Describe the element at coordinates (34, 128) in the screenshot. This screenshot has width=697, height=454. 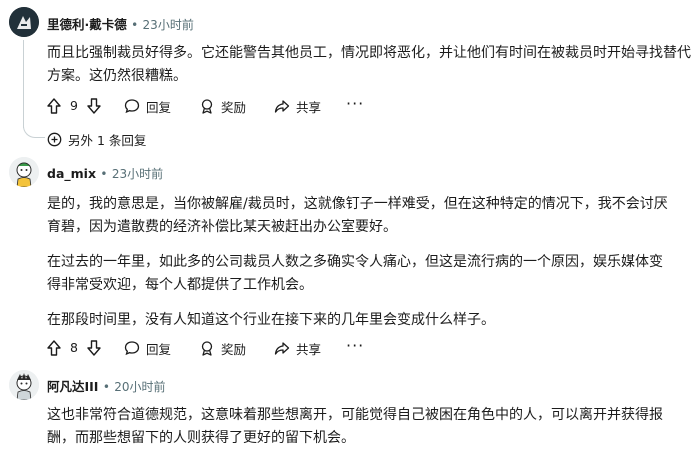
I see `thread-line-curve` at that location.